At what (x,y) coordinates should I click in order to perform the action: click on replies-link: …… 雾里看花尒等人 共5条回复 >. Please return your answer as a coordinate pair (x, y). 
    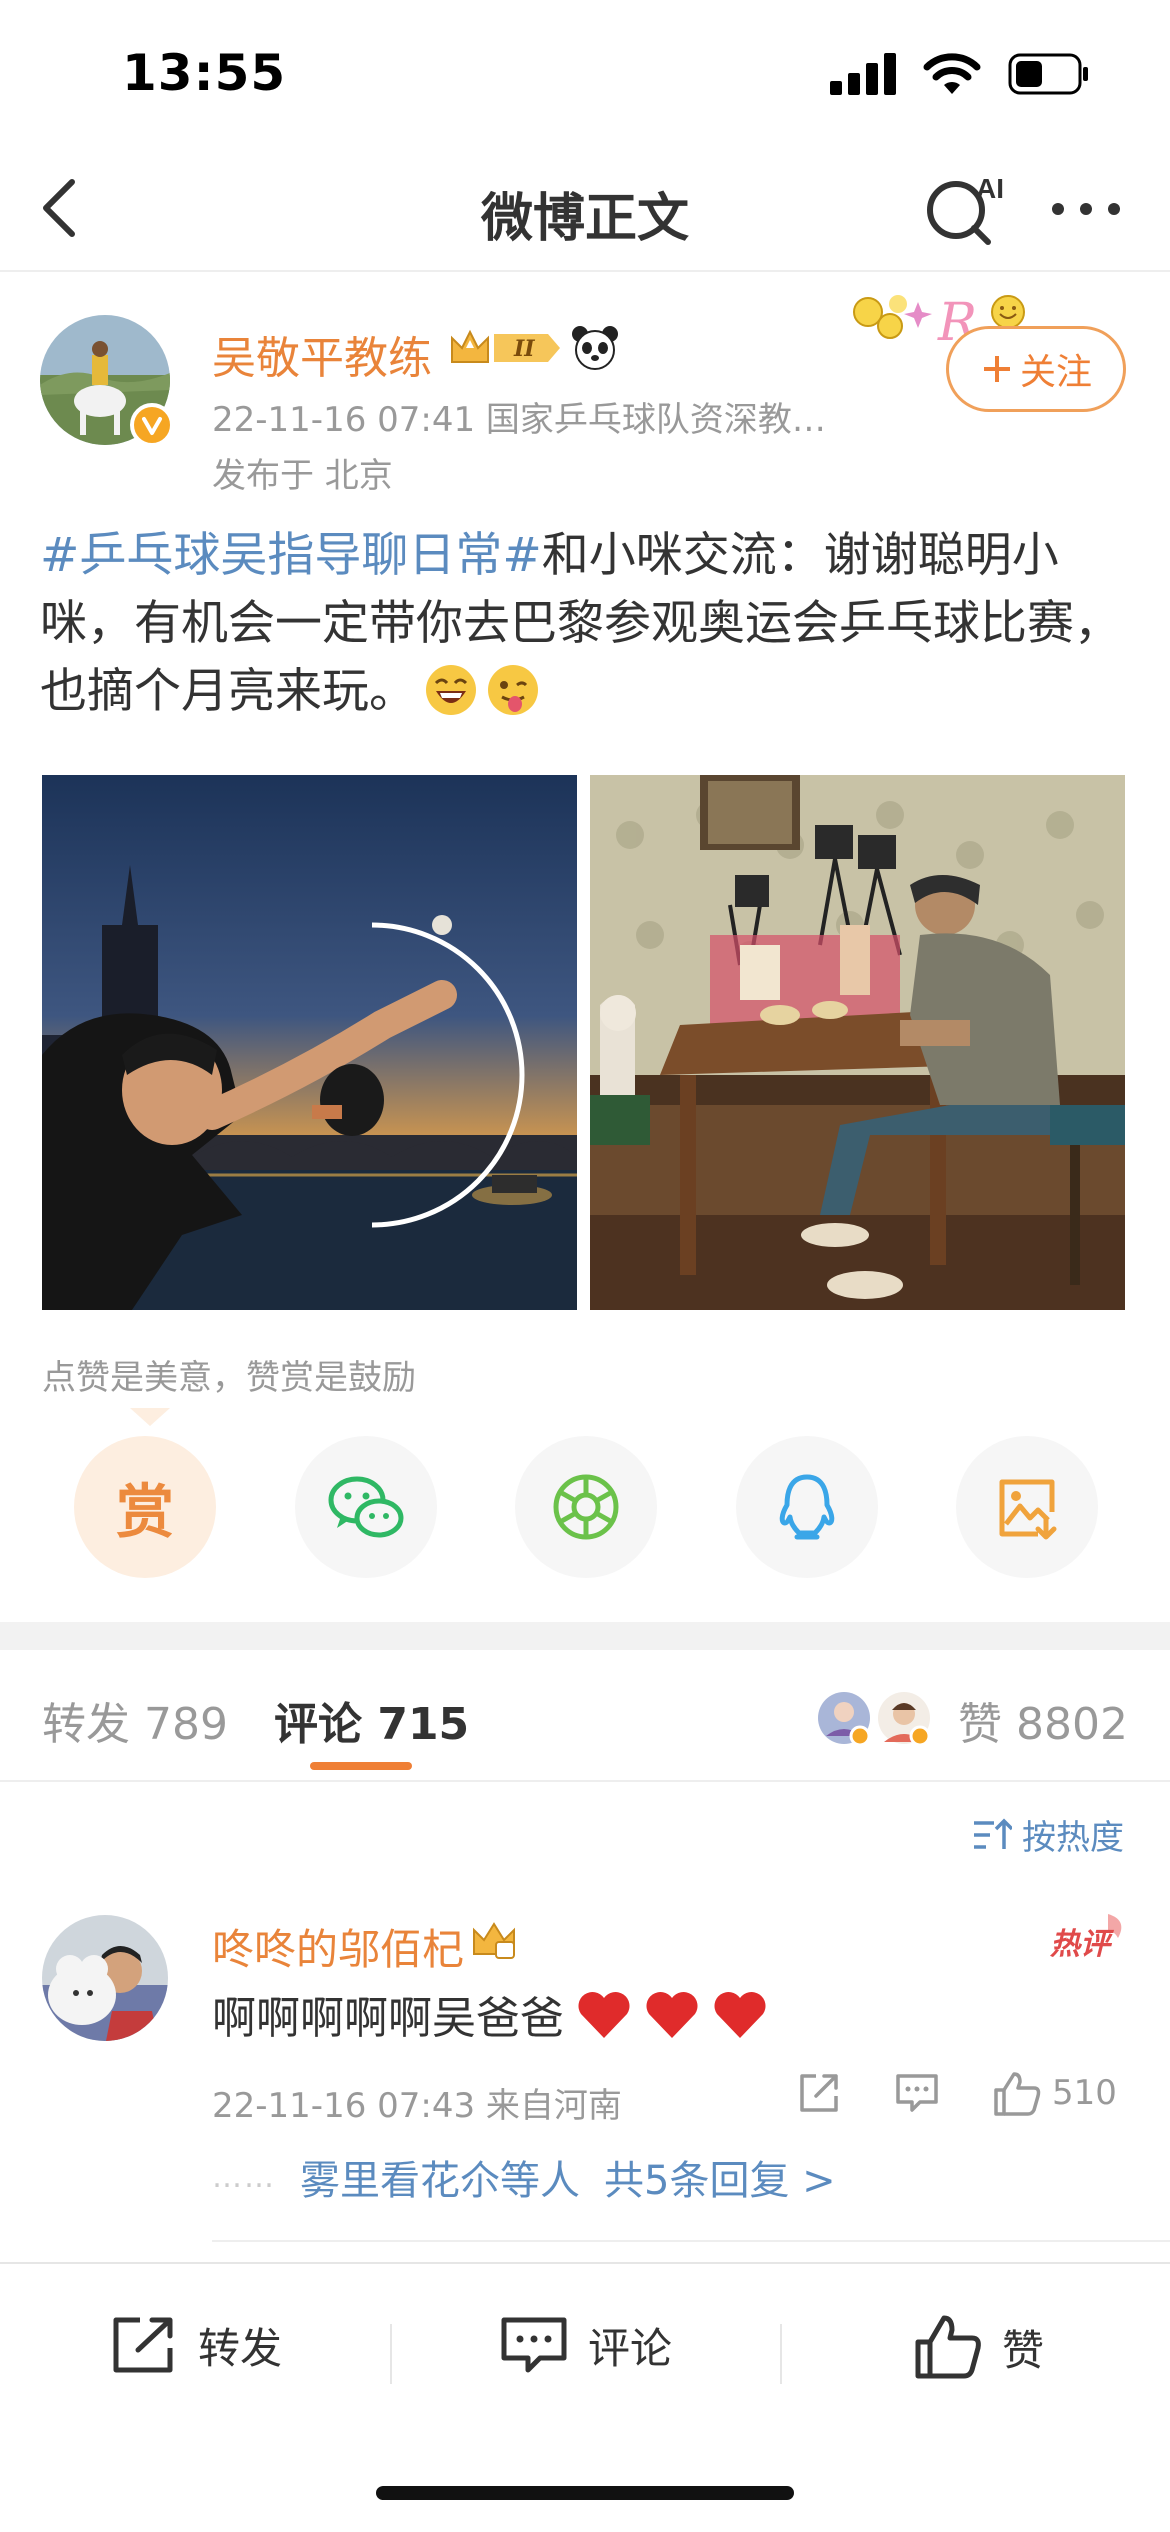
    Looking at the image, I should click on (524, 2177).